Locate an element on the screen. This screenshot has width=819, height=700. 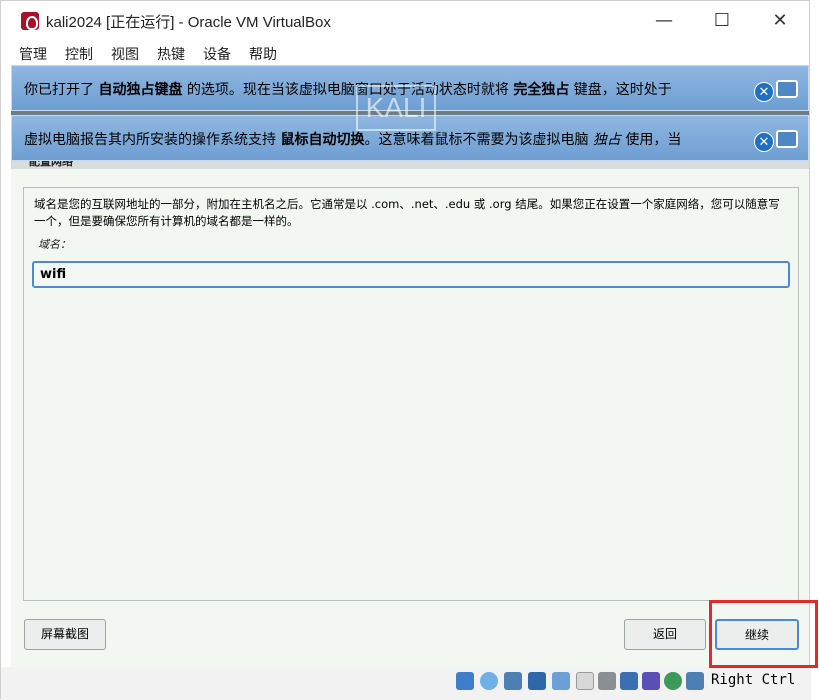
notice-text: 使用，当 is located at coordinates (651, 140).